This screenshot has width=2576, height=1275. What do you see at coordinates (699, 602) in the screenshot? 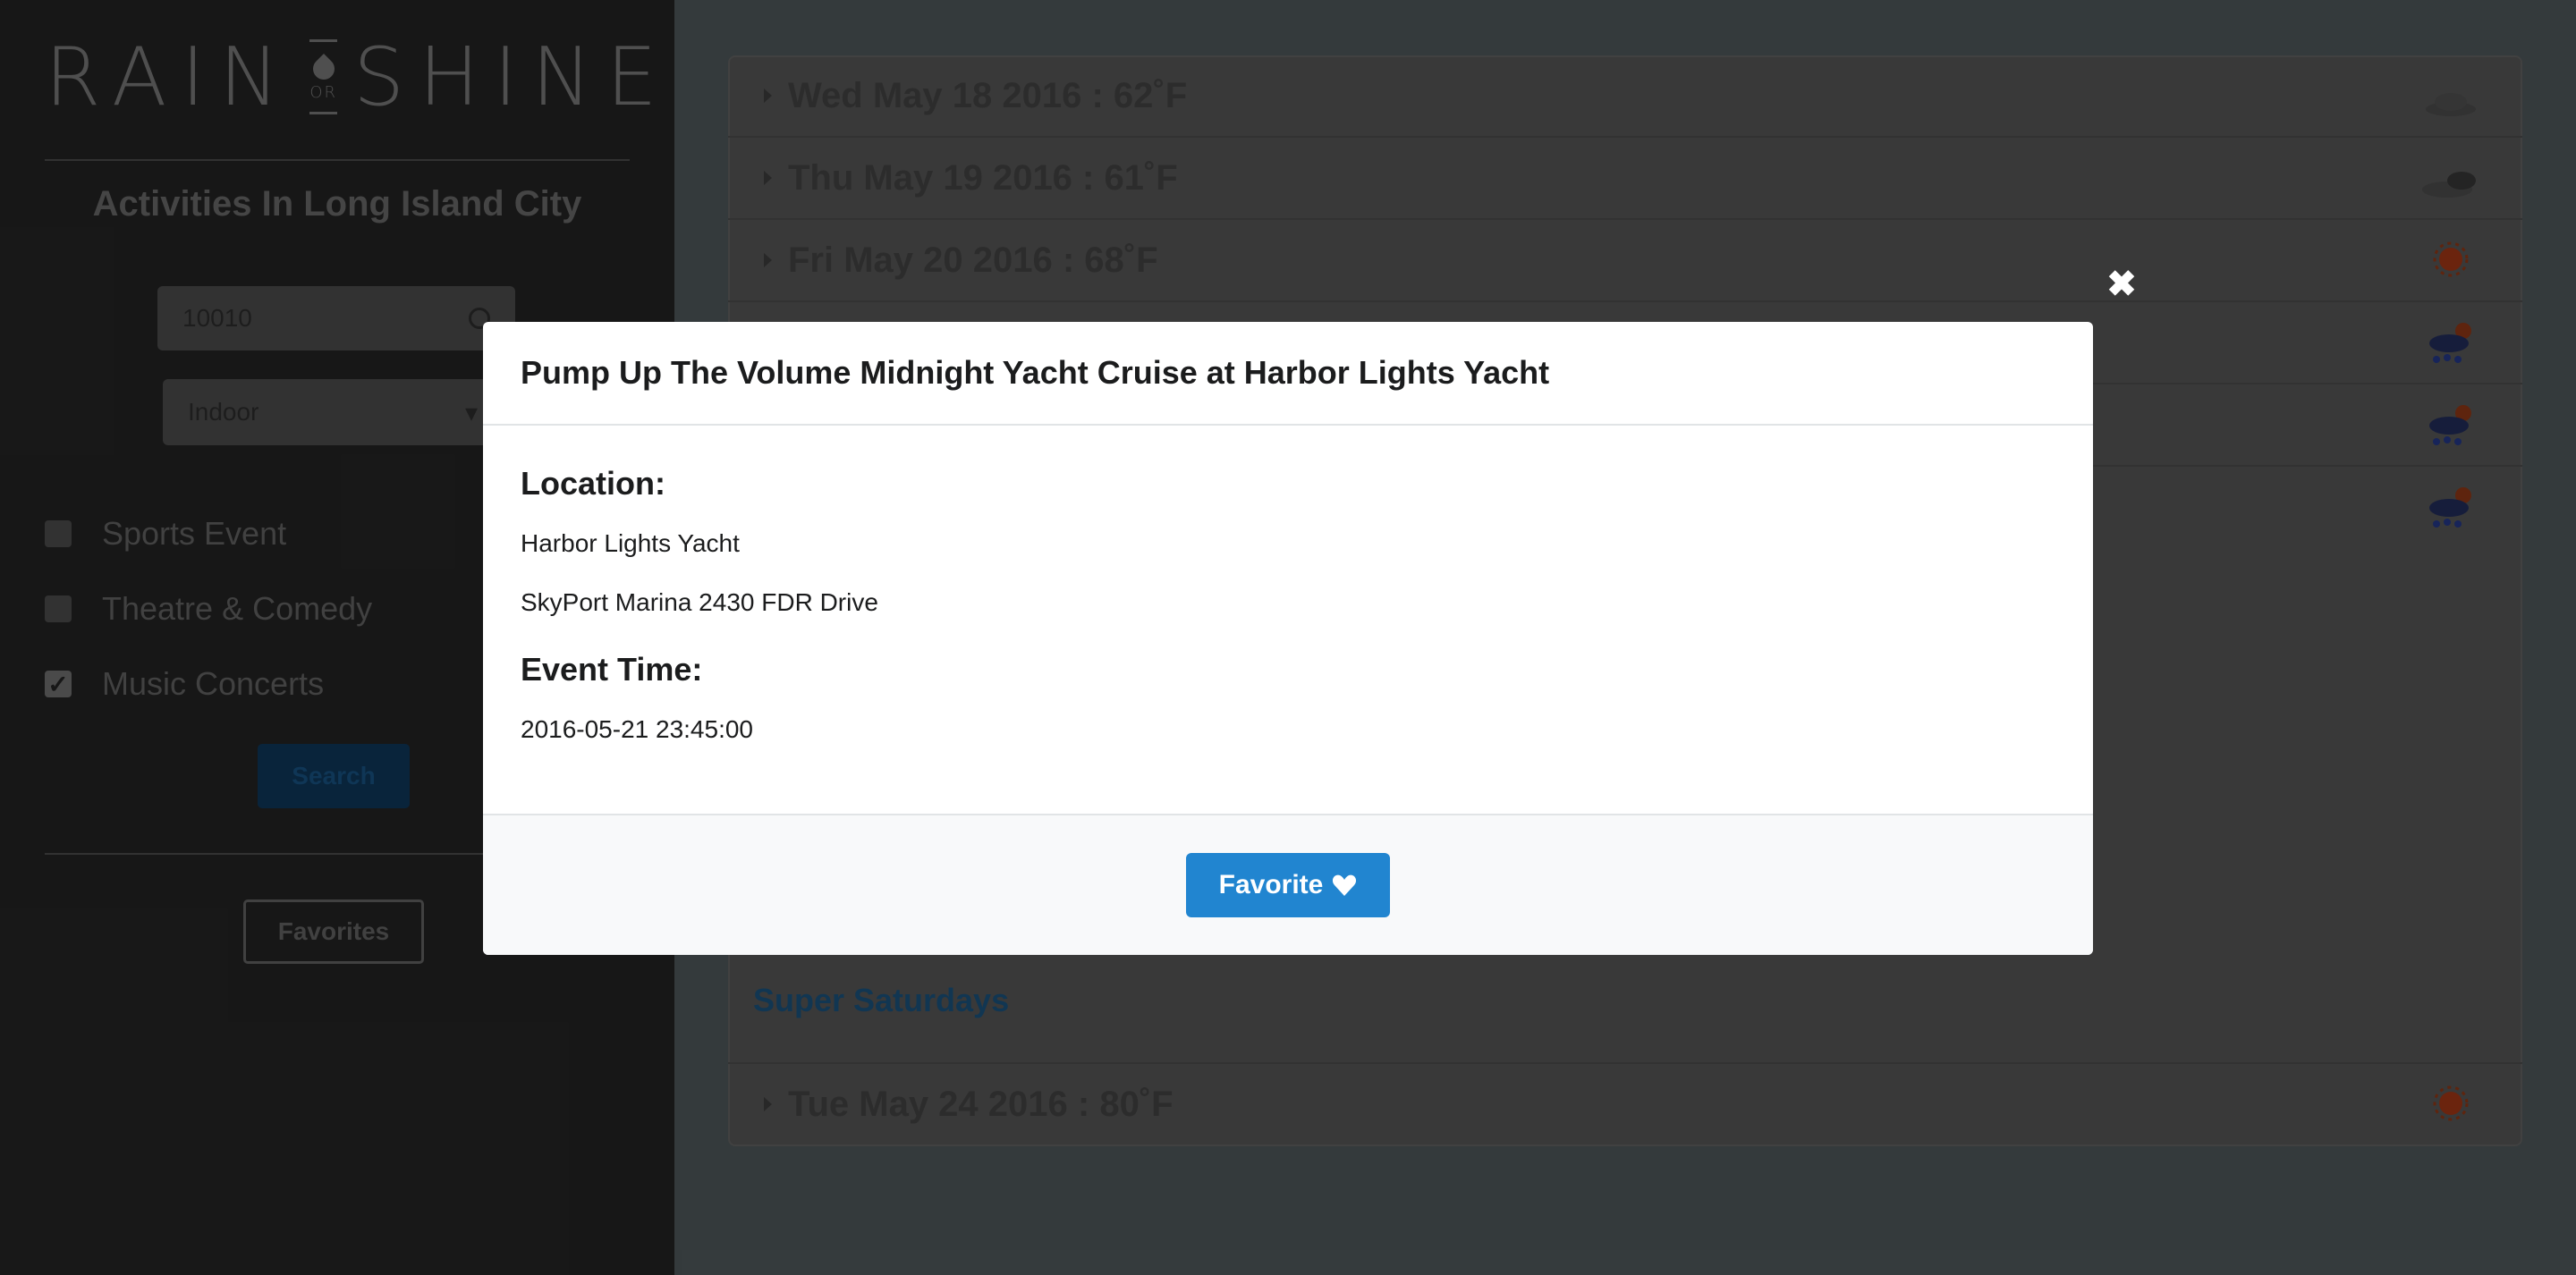
I see `venue-address: SkyPort Marina 2430 FDR Drive` at bounding box center [699, 602].